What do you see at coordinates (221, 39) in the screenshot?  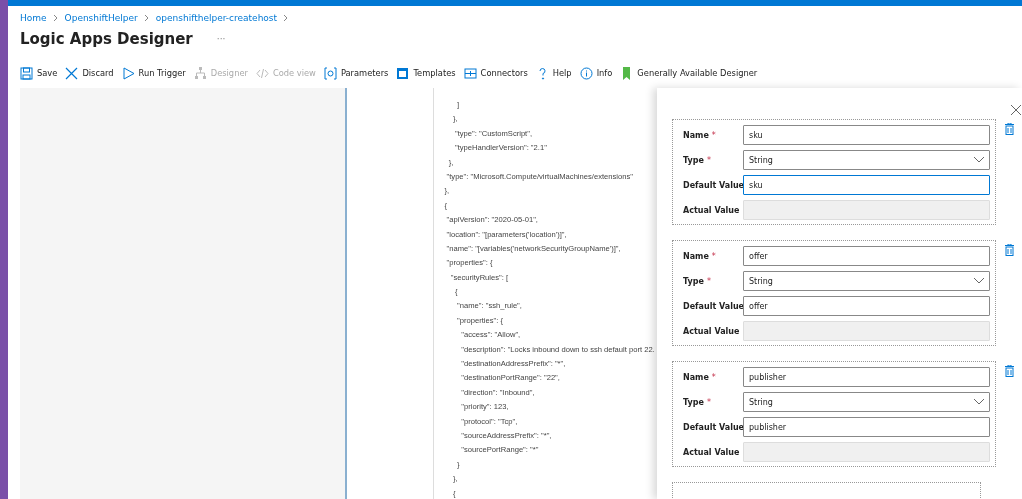 I see `more-button: ···` at bounding box center [221, 39].